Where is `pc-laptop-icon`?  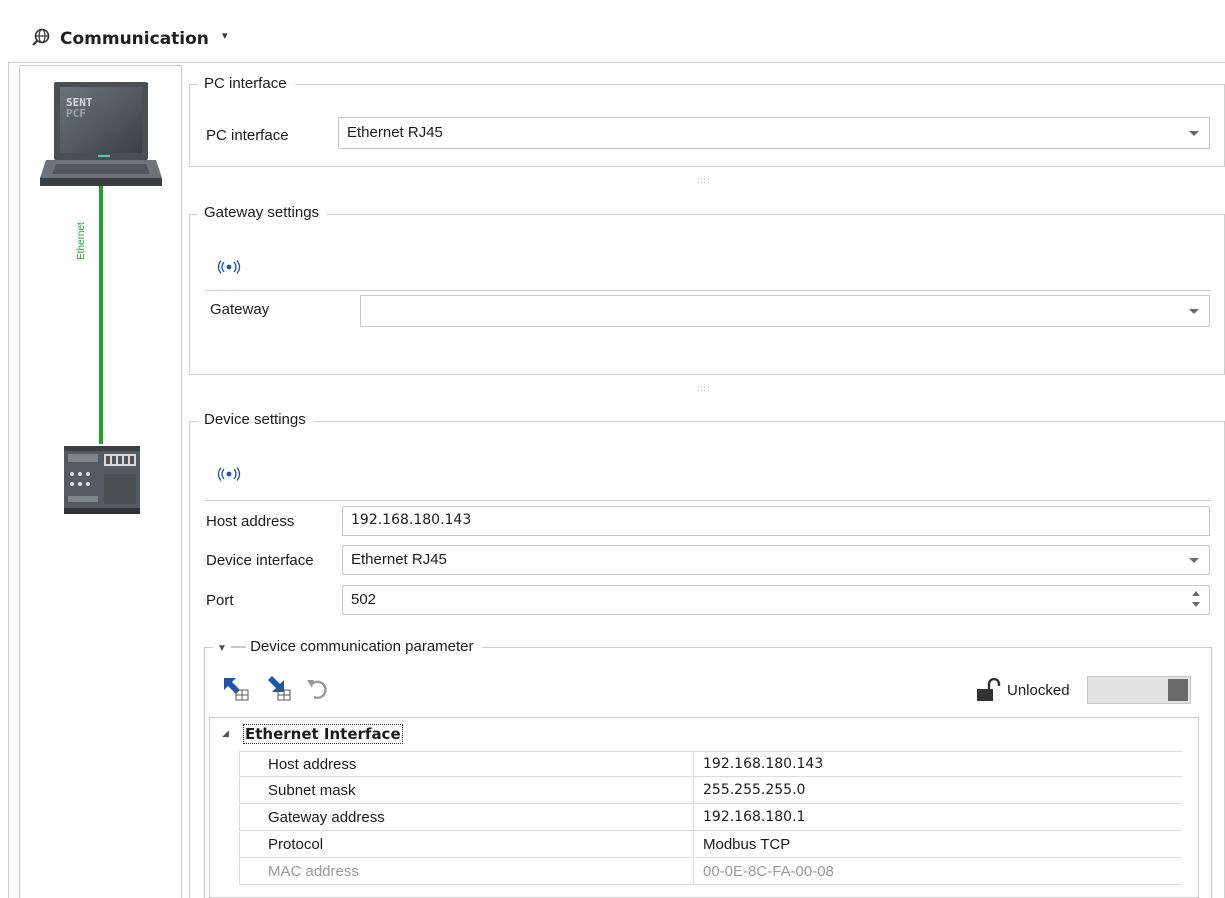 pc-laptop-icon is located at coordinates (101, 134).